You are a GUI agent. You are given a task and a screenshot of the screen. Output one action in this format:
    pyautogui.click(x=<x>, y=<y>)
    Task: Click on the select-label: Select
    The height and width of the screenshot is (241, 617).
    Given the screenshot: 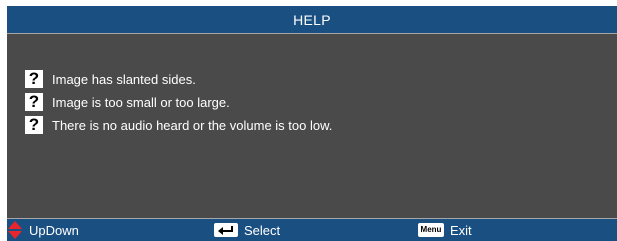 What is the action you would take?
    pyautogui.click(x=262, y=230)
    